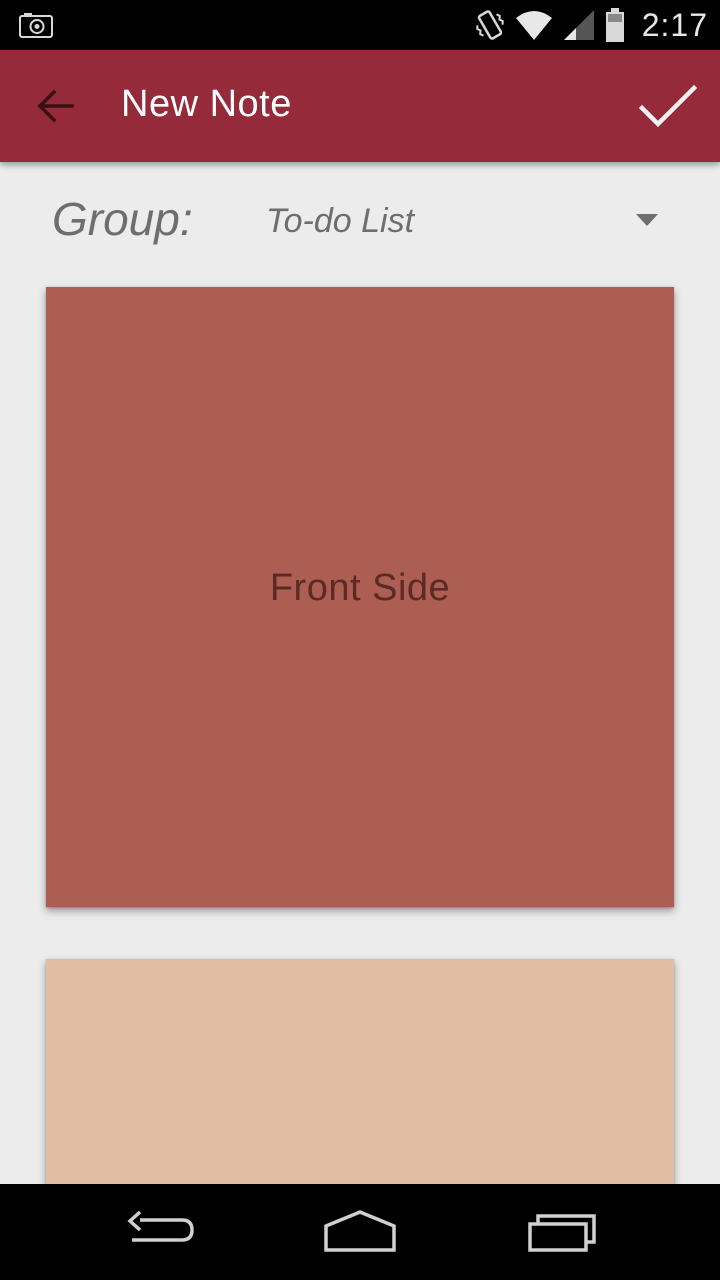 The width and height of the screenshot is (720, 1280). Describe the element at coordinates (668, 106) in the screenshot. I see `check-icon` at that location.